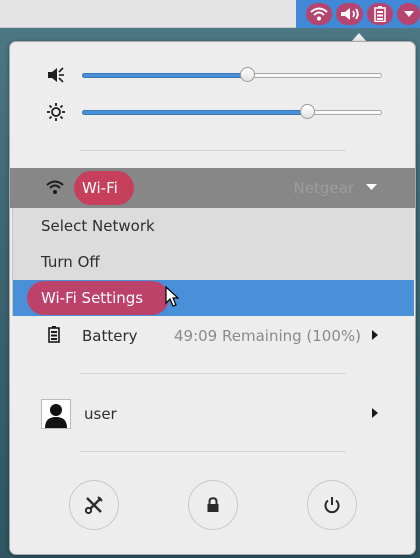 This screenshot has height=558, width=420. Describe the element at coordinates (172, 296) in the screenshot. I see `mouse-cursor-icon` at that location.